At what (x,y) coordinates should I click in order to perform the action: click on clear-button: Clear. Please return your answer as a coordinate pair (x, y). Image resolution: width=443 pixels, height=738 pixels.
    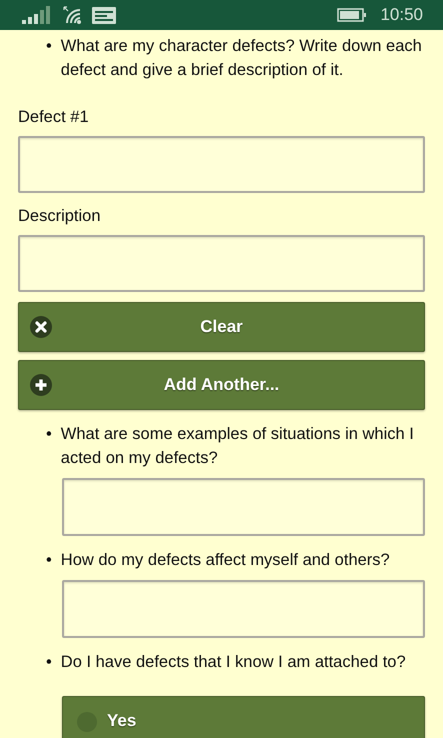
    Looking at the image, I should click on (221, 327).